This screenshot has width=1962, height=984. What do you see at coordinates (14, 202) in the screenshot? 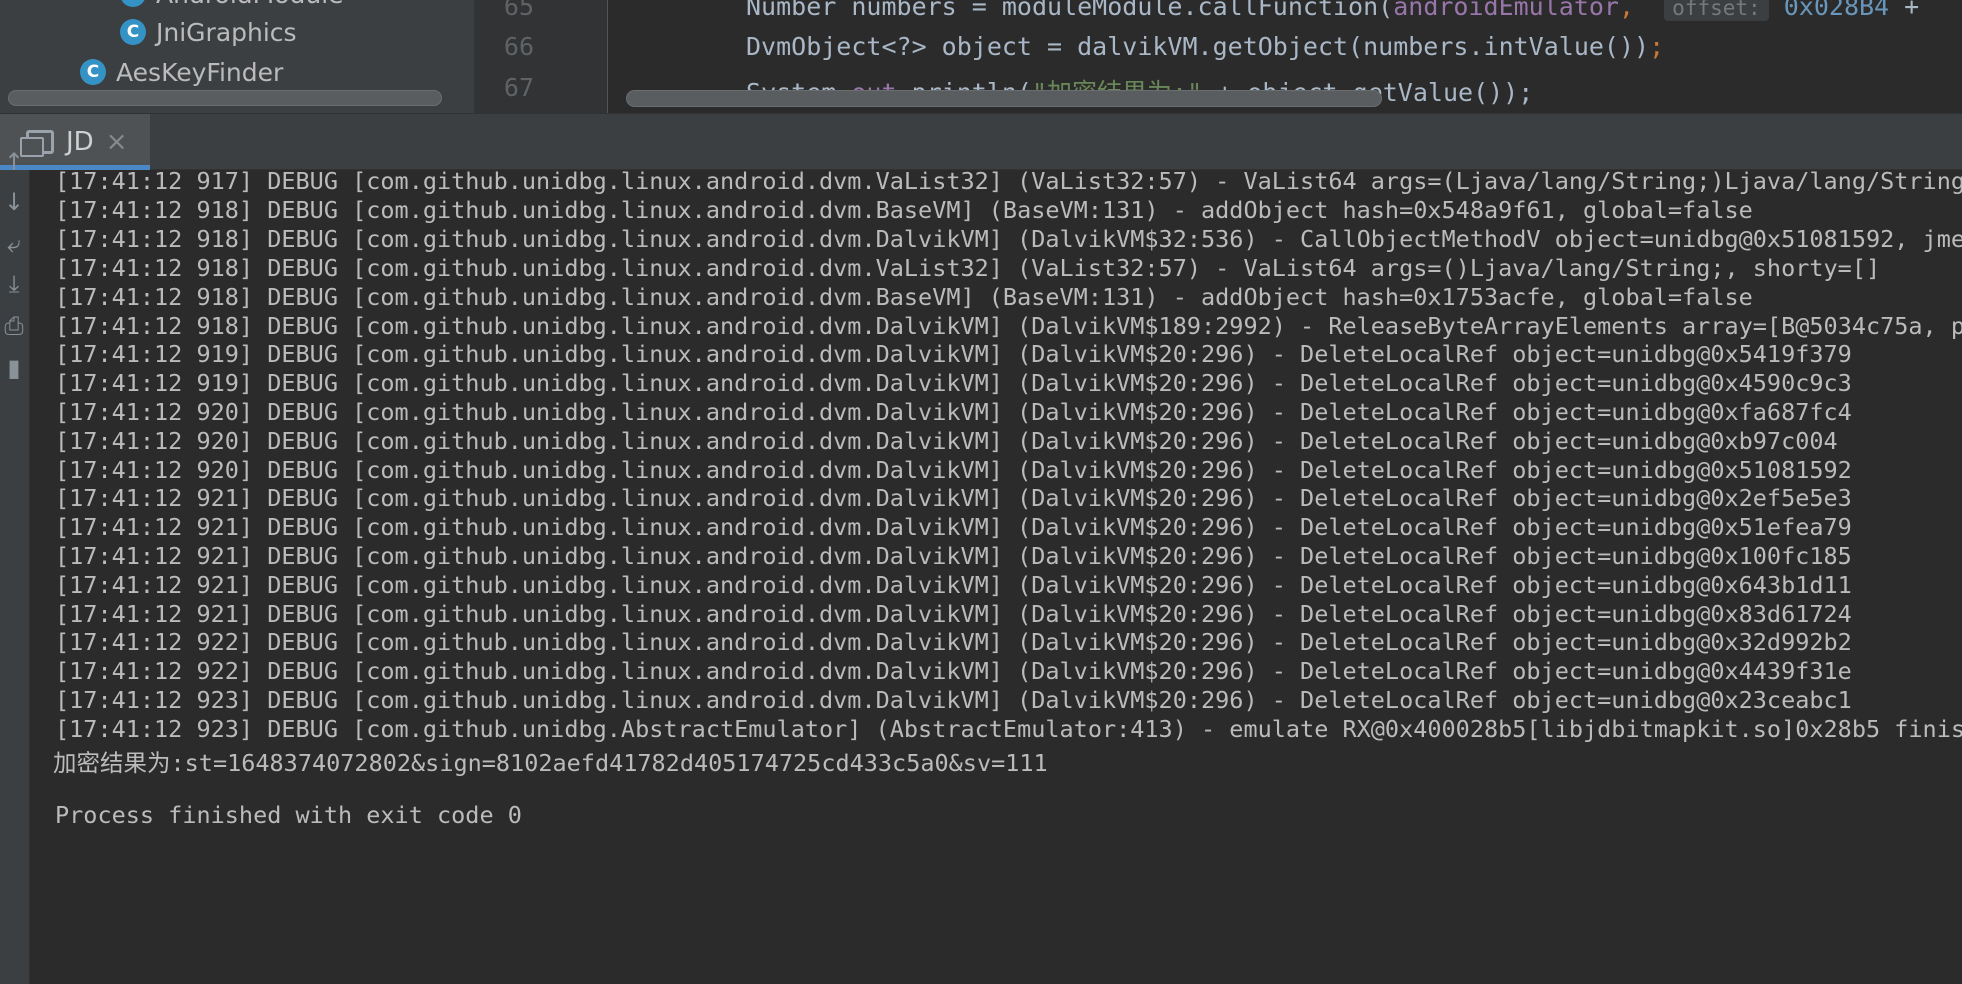
I see `arrow-down-icon: ↓` at bounding box center [14, 202].